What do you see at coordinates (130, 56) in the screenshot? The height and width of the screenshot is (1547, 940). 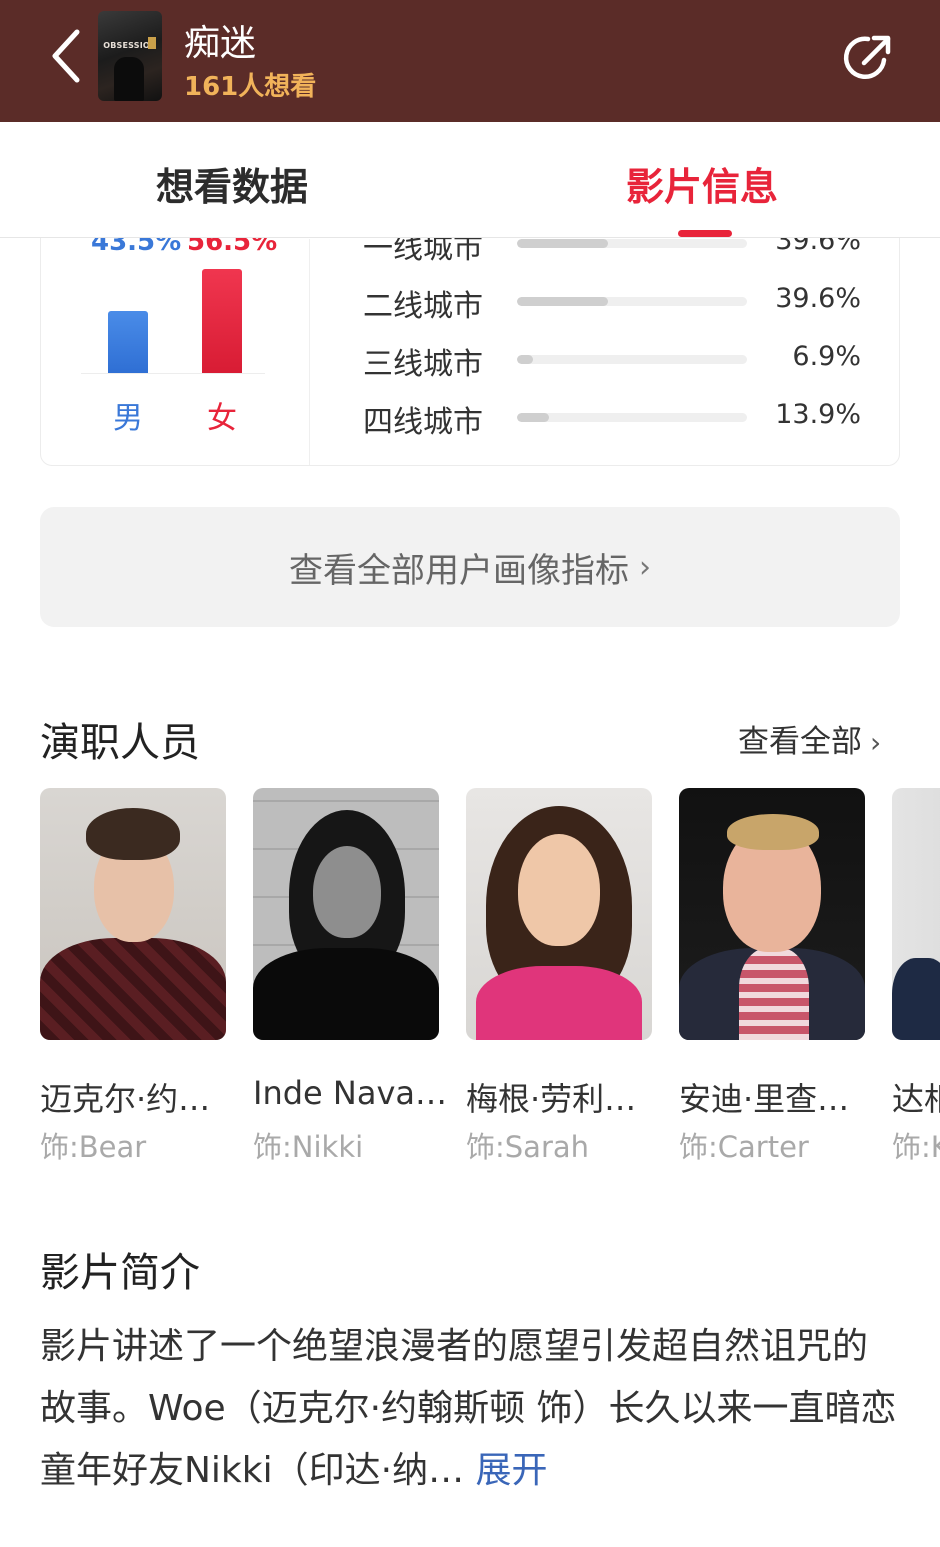 I see `movie-poster: OBSESSION` at bounding box center [130, 56].